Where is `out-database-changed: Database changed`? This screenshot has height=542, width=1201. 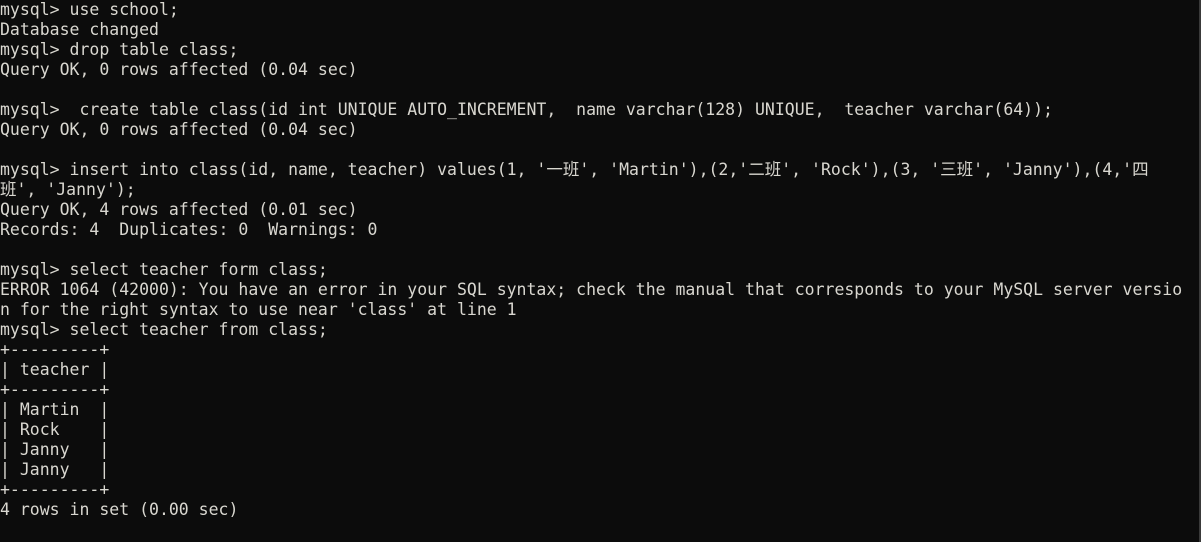
out-database-changed: Database changed is located at coordinates (79, 29).